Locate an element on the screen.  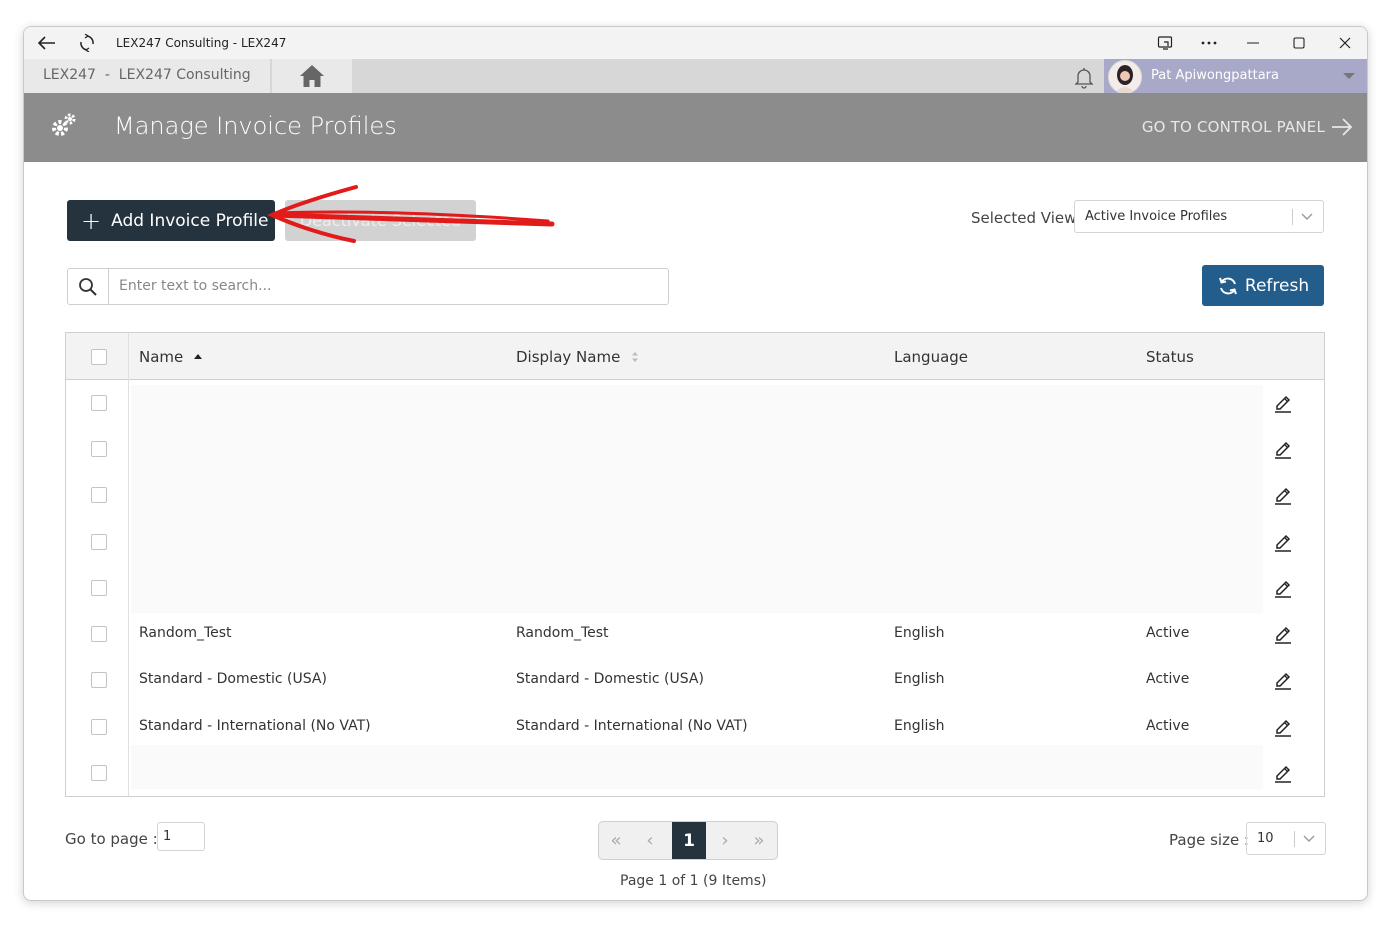
column-header-language-label: Language is located at coordinates (931, 357).